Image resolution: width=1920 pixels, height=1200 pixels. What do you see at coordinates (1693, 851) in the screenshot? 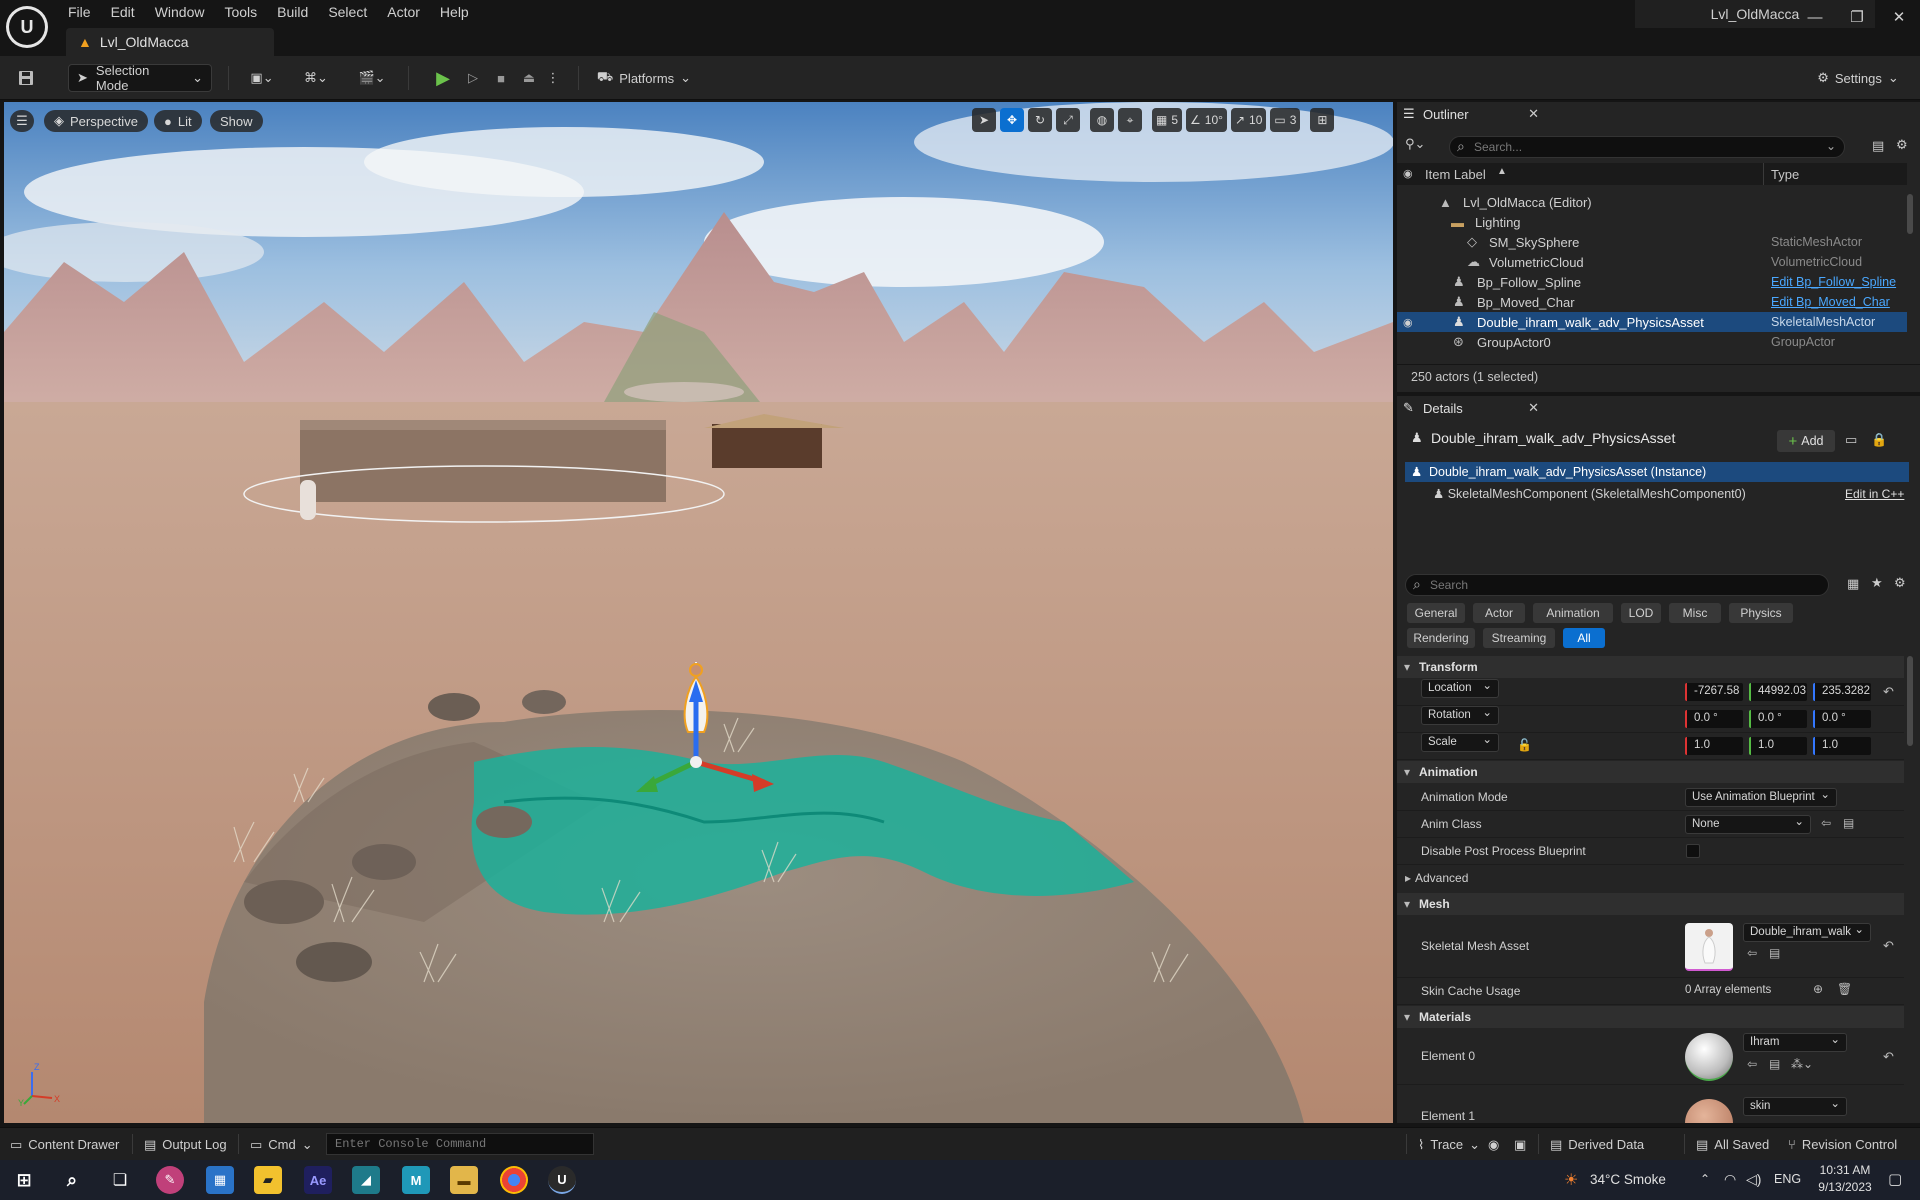
I see `disable-pp-checkbox` at bounding box center [1693, 851].